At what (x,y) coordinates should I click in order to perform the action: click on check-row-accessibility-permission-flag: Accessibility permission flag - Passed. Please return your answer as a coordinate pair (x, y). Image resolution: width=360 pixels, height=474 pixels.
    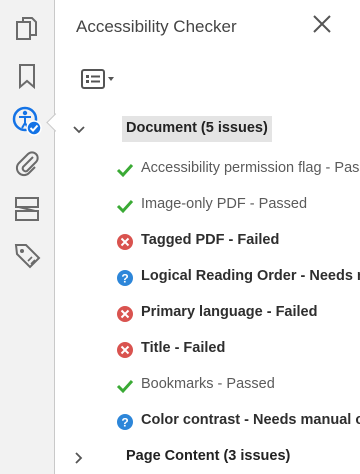
    Looking at the image, I should click on (208, 169).